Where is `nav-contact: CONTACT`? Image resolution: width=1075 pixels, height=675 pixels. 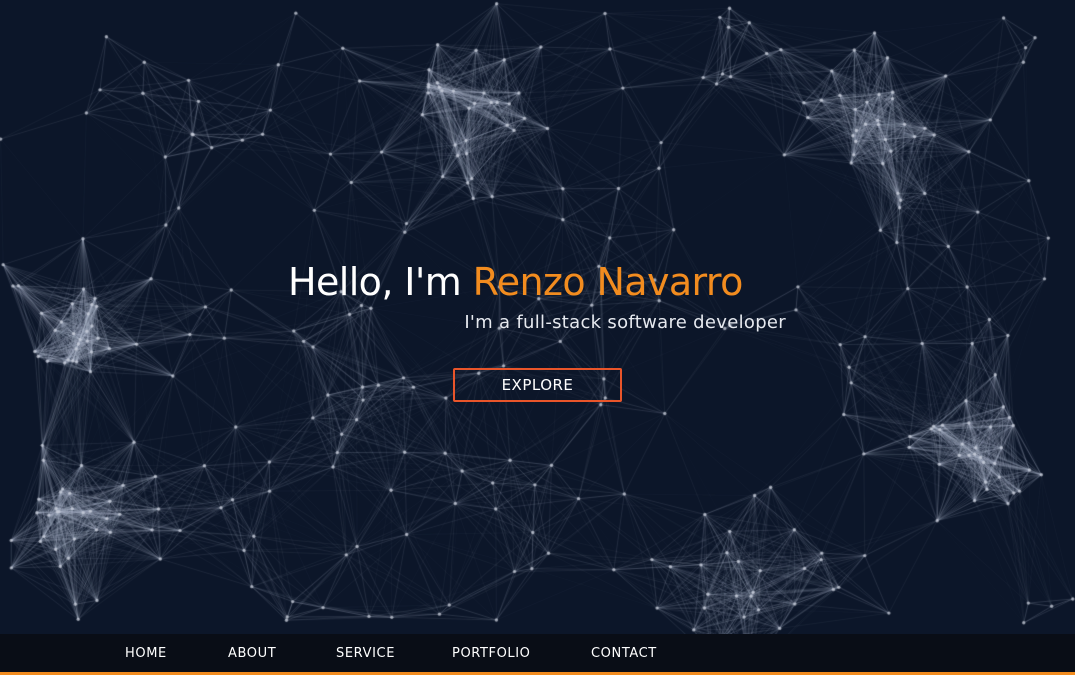
nav-contact: CONTACT is located at coordinates (624, 653).